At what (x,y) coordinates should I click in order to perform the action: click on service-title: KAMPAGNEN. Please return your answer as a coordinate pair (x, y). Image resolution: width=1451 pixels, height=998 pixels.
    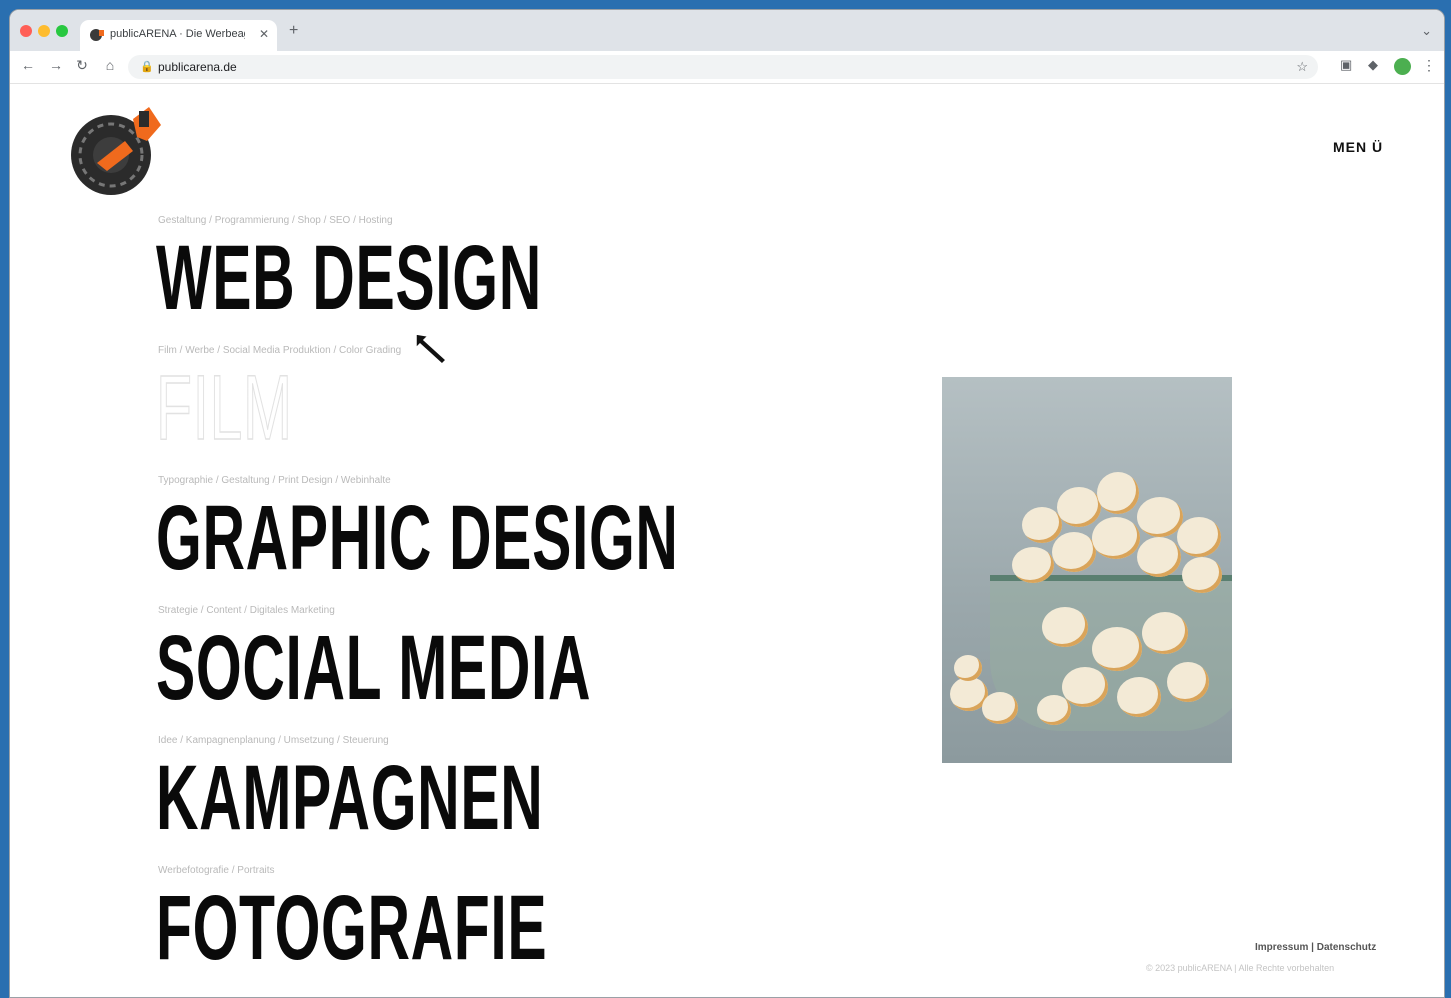
    Looking at the image, I should click on (417, 806).